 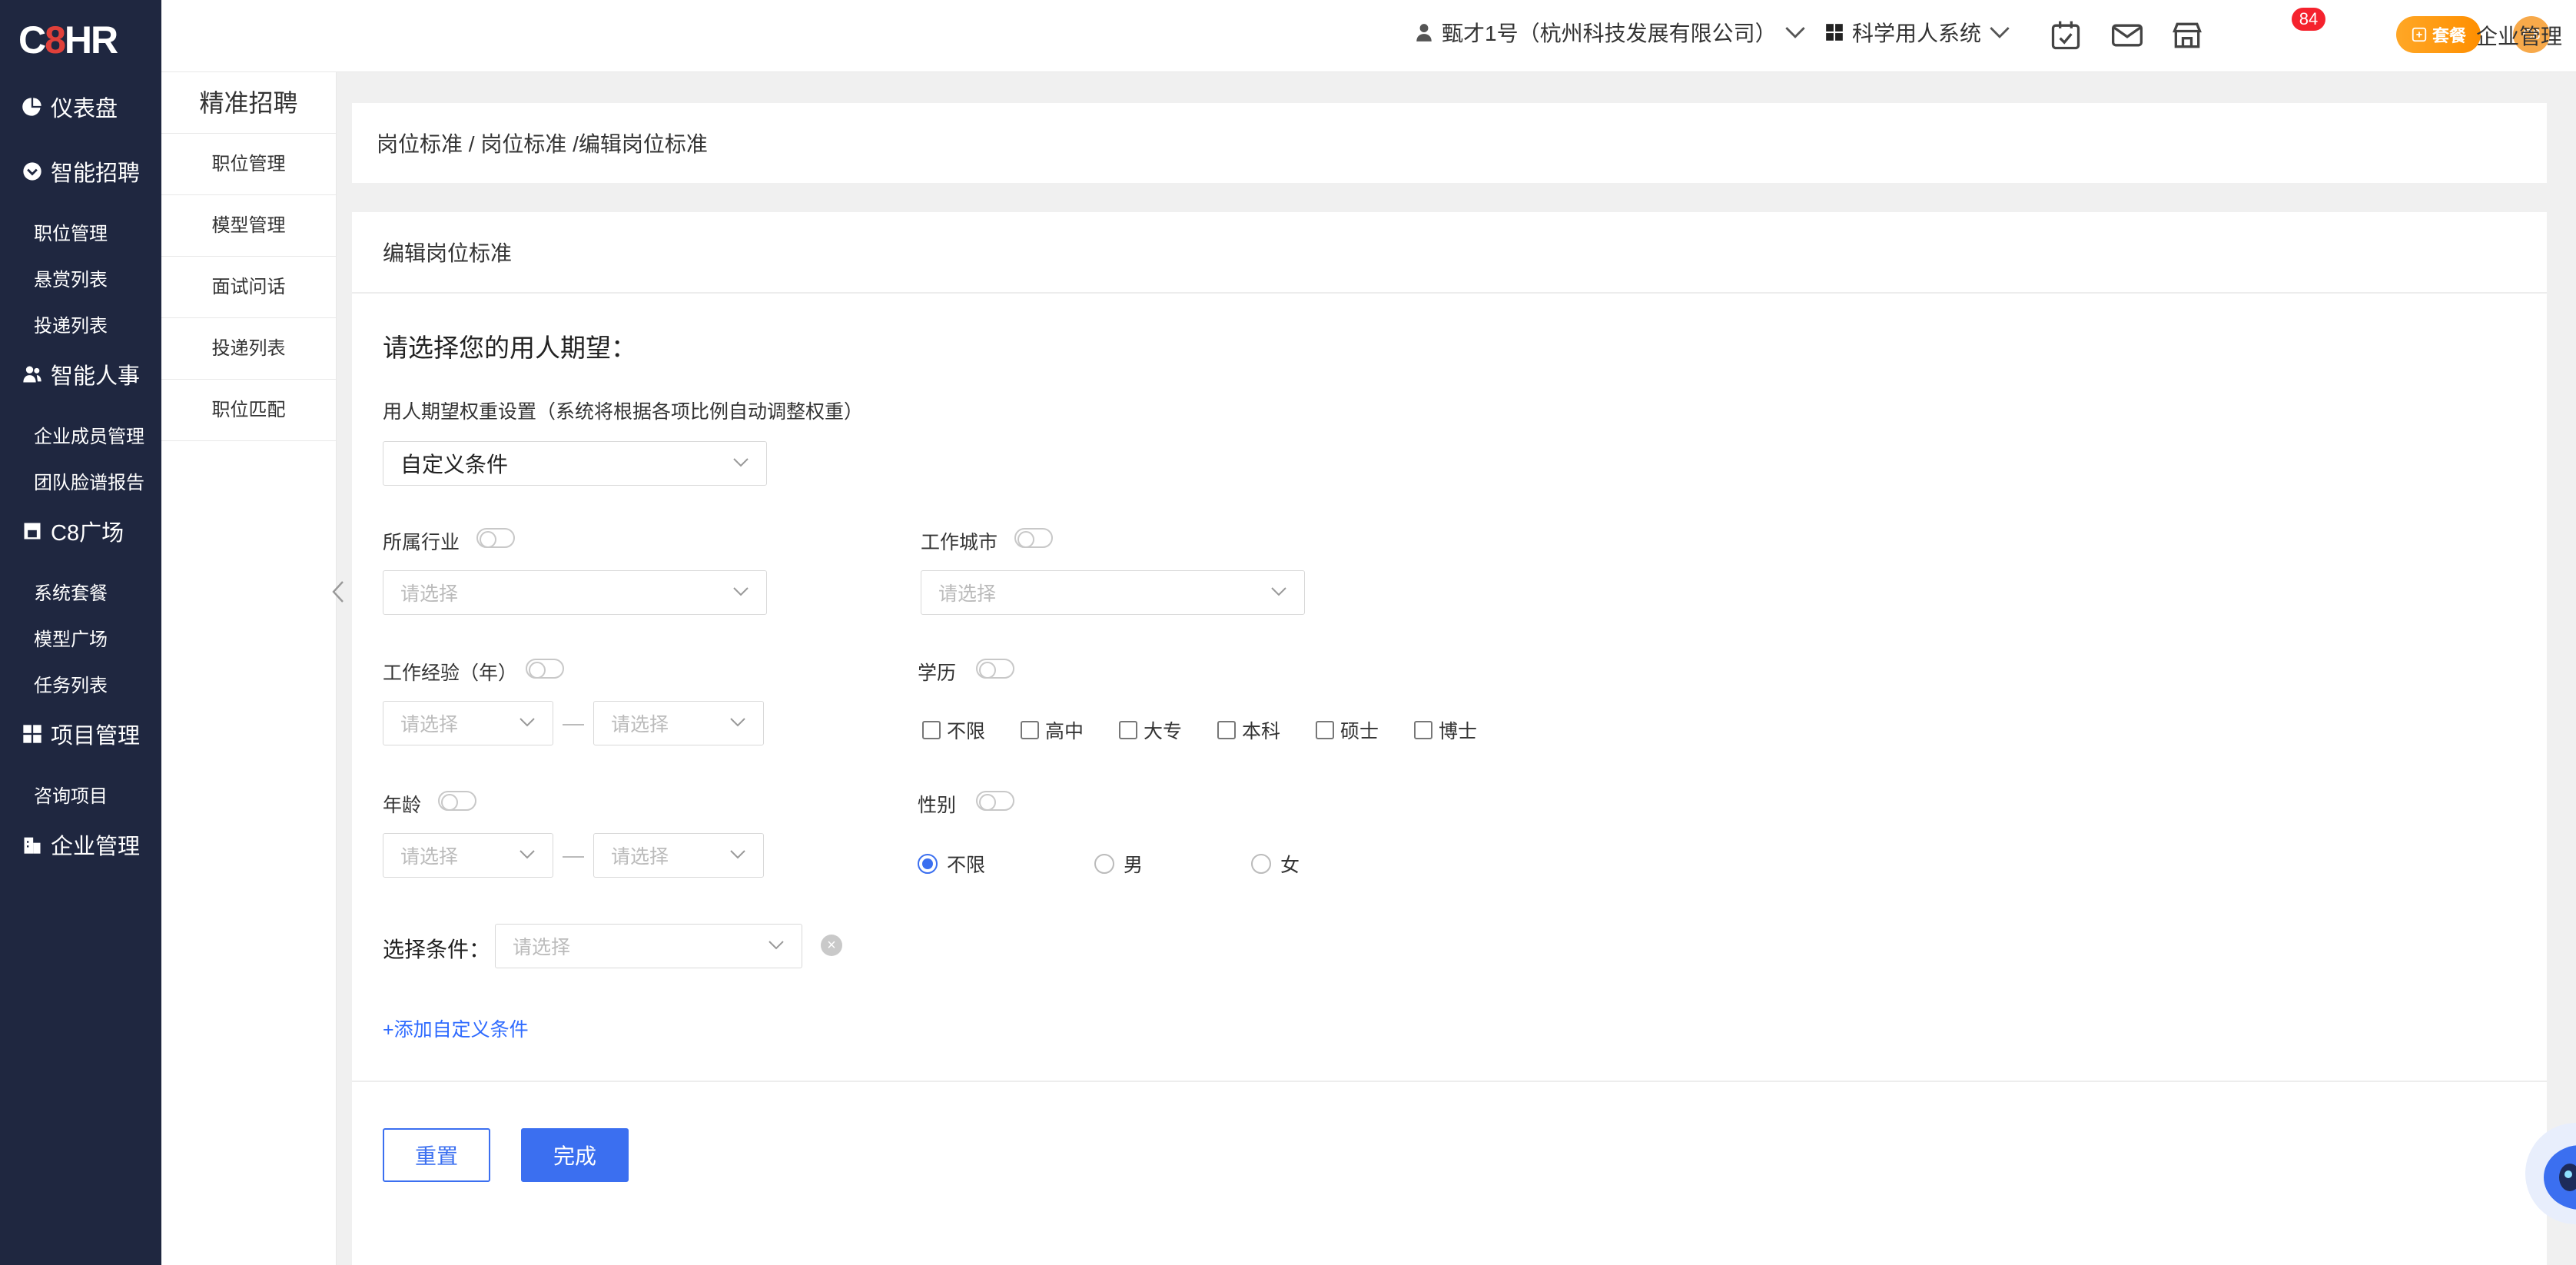 I want to click on sidebar-group-enterprise: 企业管理, so click(x=81, y=844).